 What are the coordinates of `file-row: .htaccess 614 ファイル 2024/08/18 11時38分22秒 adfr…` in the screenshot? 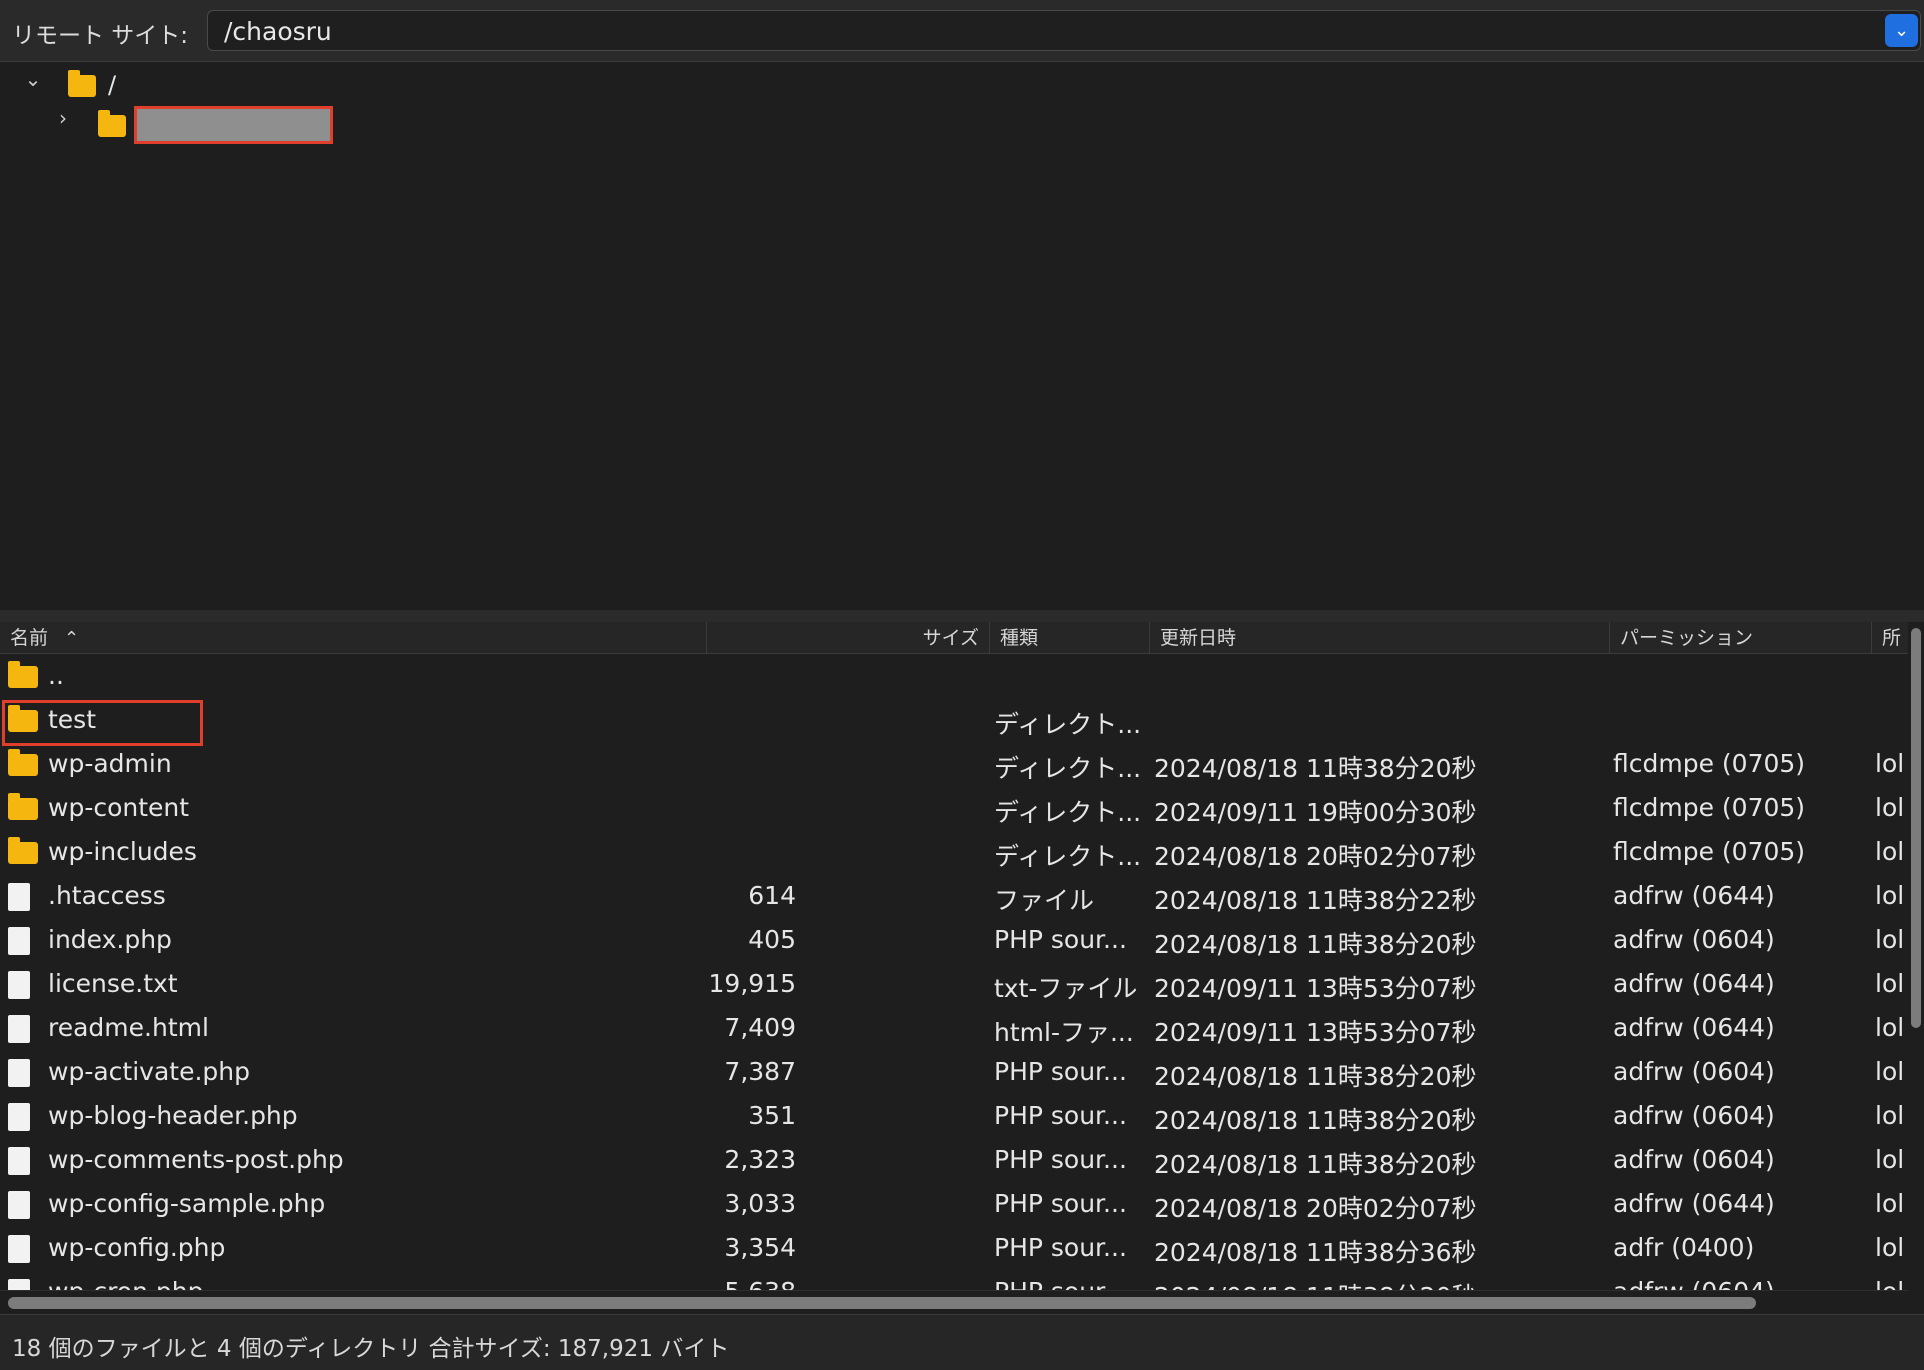 It's located at (954, 896).